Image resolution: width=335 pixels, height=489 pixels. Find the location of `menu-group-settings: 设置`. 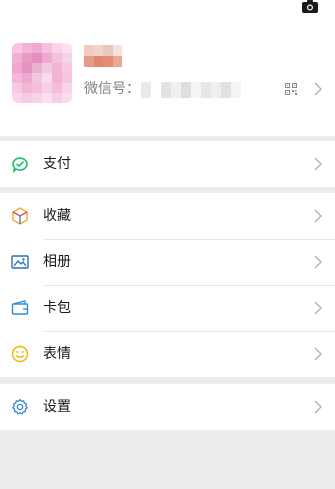

menu-group-settings: 设置 is located at coordinates (167, 407).